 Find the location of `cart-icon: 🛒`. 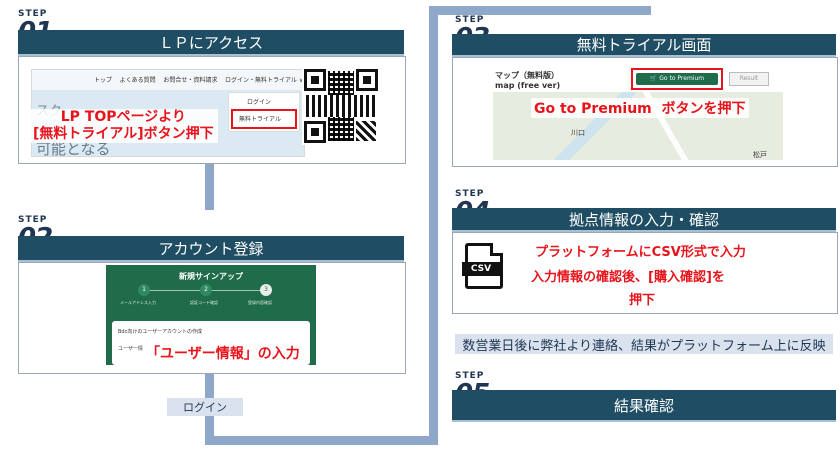

cart-icon: 🛒 is located at coordinates (653, 78).